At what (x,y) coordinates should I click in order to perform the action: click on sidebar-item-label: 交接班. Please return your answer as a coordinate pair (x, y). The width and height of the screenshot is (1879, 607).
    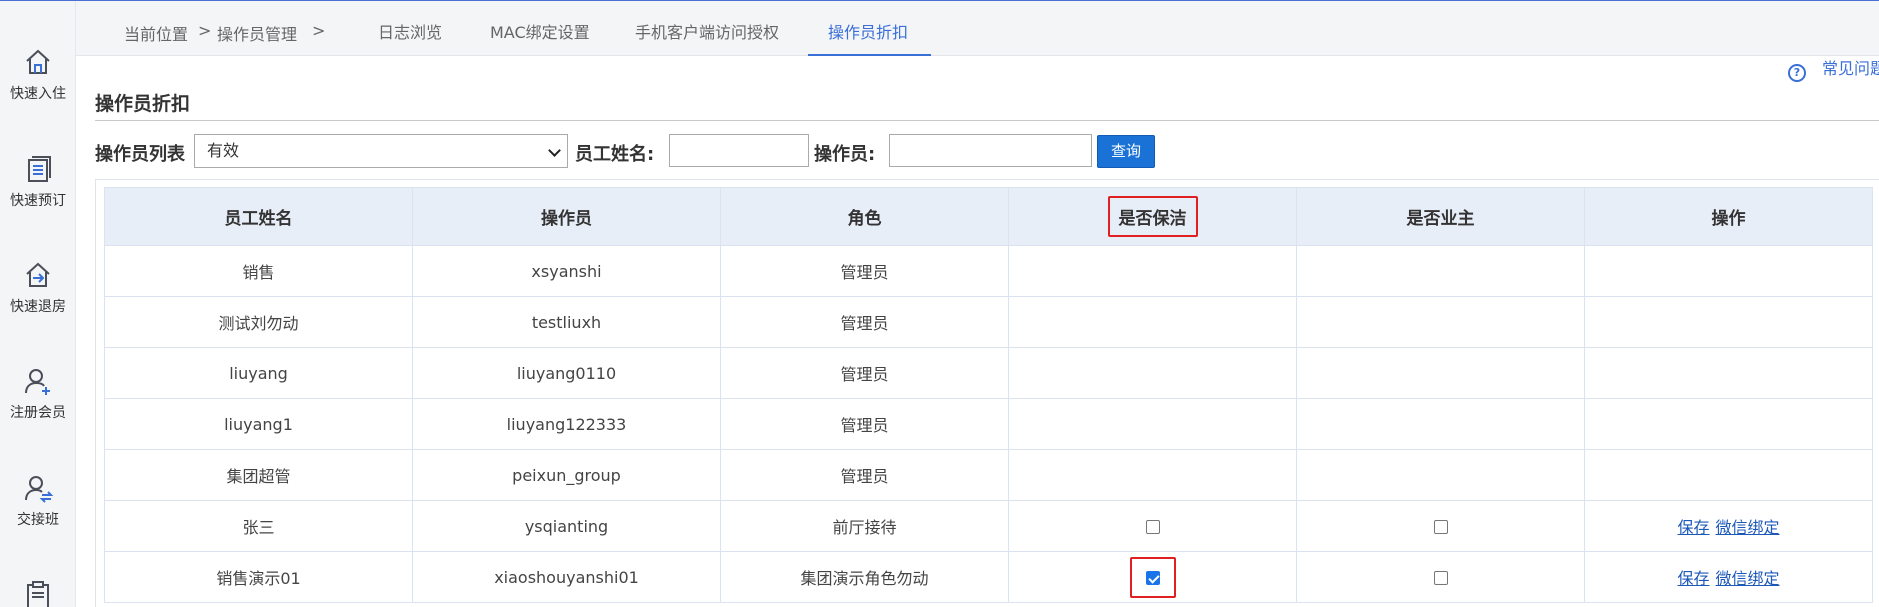
    Looking at the image, I should click on (38, 520).